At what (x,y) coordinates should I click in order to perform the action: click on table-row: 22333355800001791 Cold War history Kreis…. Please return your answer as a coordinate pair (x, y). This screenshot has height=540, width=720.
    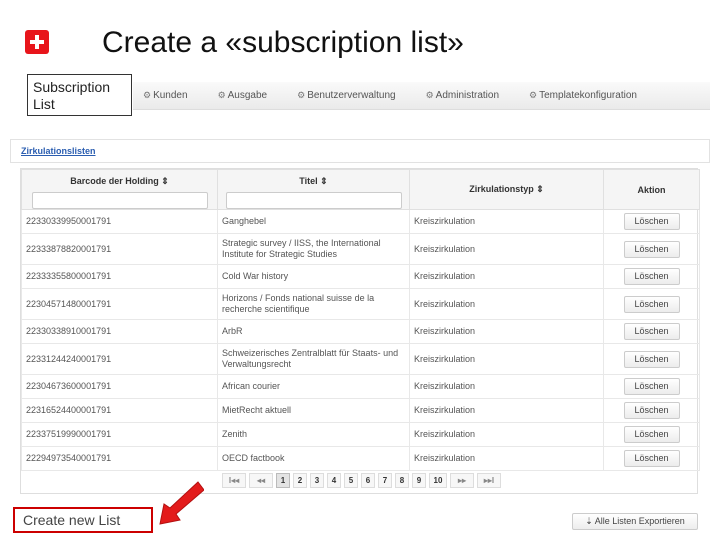
    Looking at the image, I should click on (360, 276).